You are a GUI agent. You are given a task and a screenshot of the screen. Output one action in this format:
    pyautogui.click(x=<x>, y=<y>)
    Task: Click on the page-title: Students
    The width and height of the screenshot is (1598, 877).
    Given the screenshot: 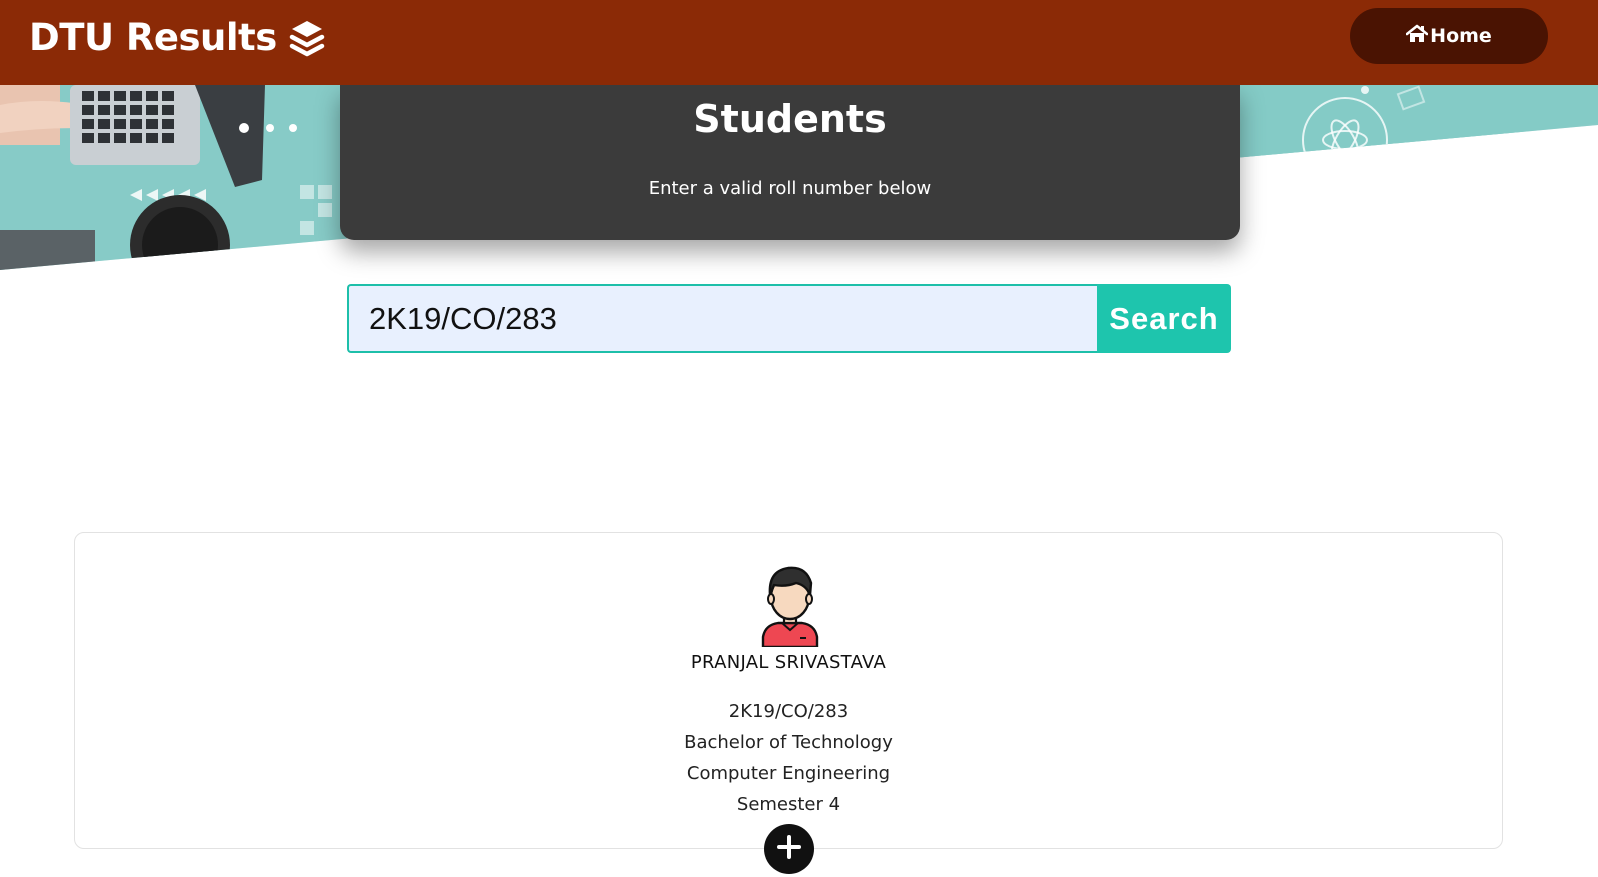 What is the action you would take?
    pyautogui.click(x=790, y=119)
    